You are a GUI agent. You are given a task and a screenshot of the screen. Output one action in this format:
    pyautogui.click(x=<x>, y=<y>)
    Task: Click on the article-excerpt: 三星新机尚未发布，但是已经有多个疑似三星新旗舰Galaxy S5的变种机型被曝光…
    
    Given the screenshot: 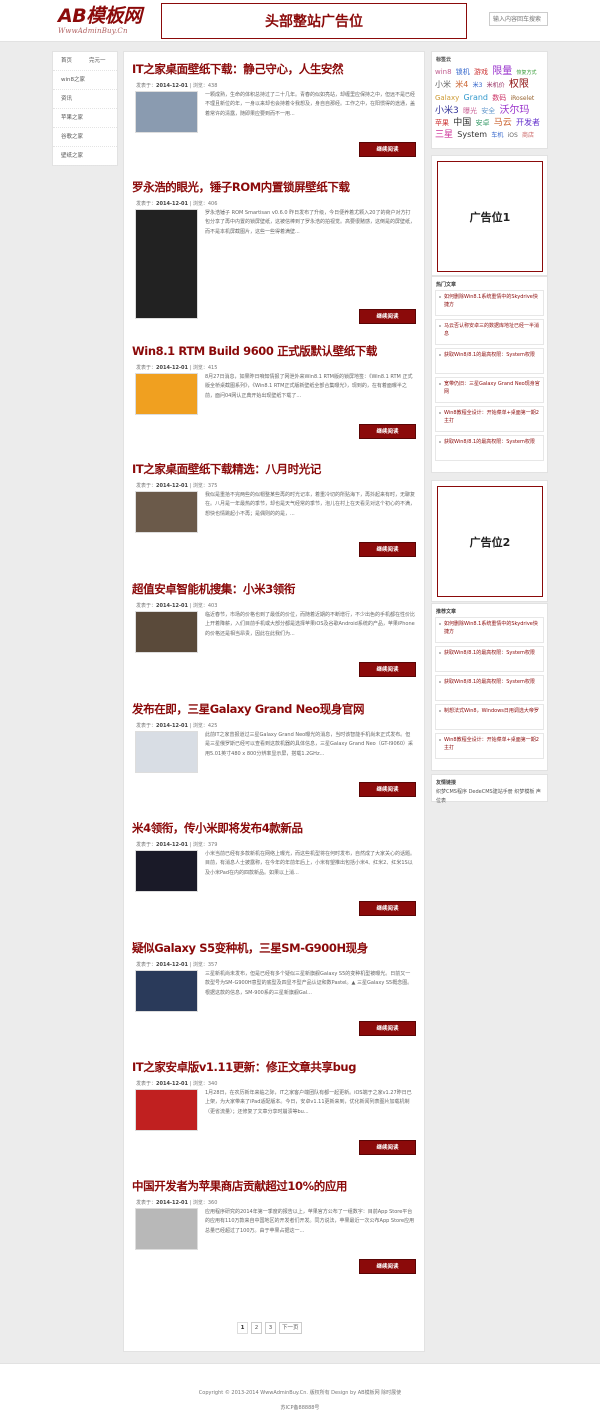 What is the action you would take?
    pyautogui.click(x=309, y=983)
    